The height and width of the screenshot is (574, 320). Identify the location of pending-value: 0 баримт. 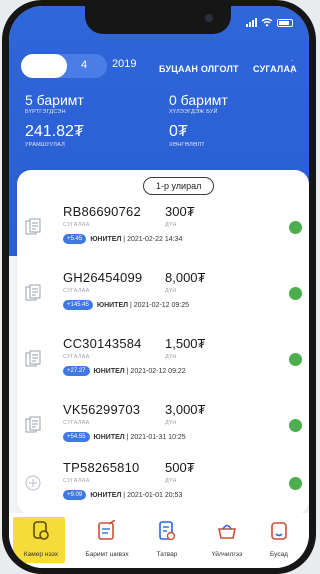
(198, 100).